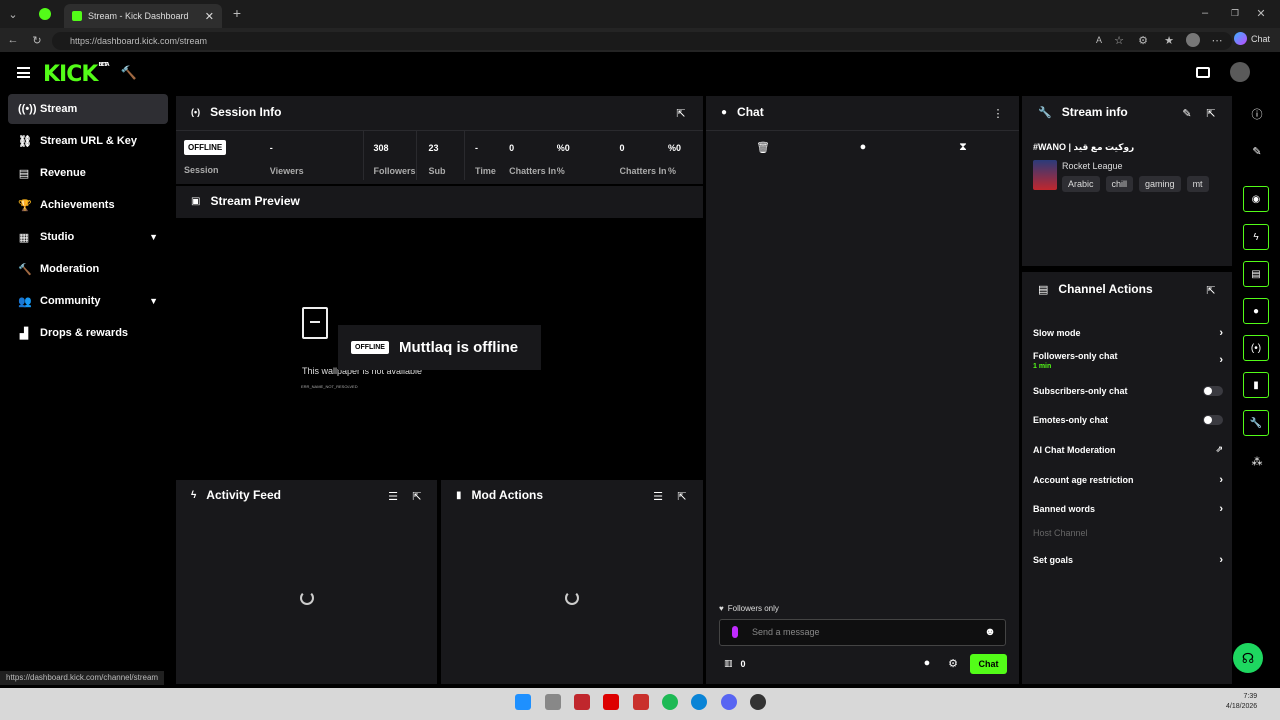 The width and height of the screenshot is (1280, 720). What do you see at coordinates (237, 13) in the screenshot?
I see `new-tab-icon: +` at bounding box center [237, 13].